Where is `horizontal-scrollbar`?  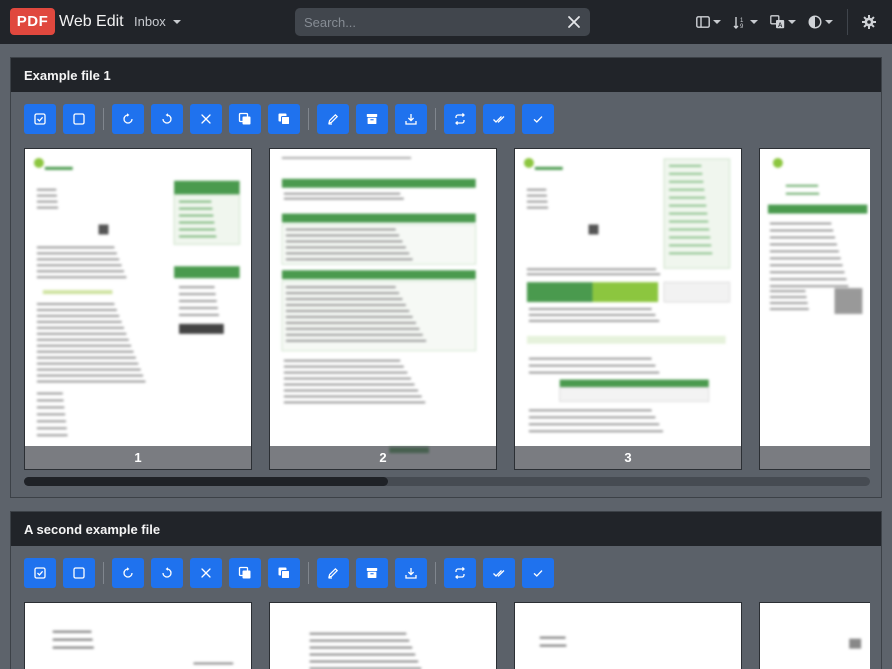
horizontal-scrollbar is located at coordinates (447, 481).